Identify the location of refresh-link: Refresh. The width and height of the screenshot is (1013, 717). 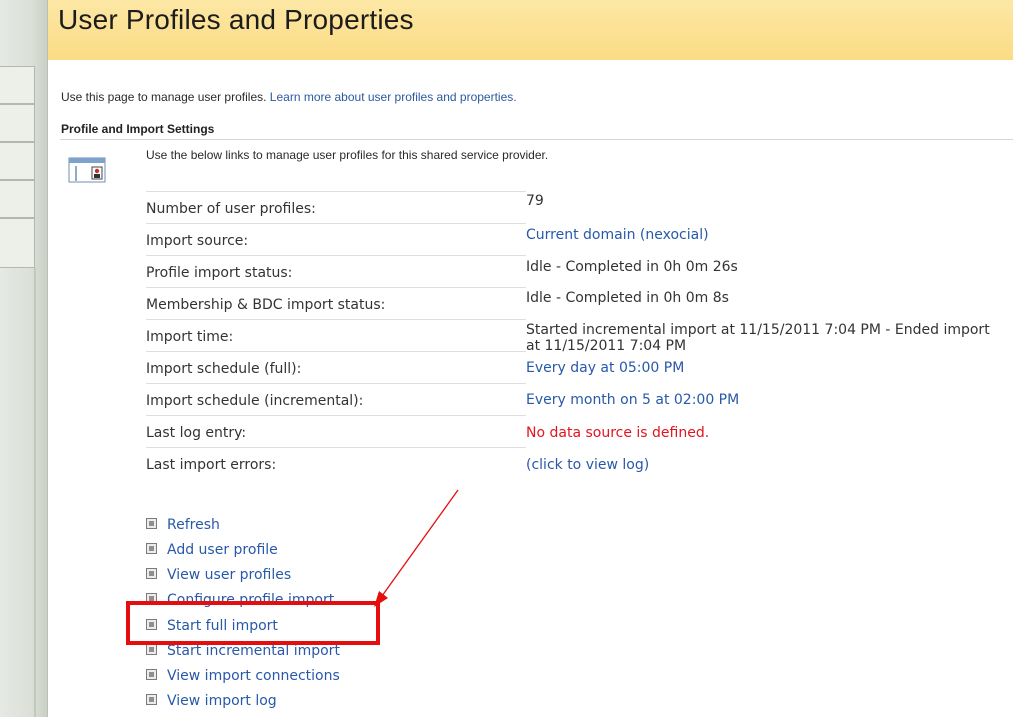
(183, 527).